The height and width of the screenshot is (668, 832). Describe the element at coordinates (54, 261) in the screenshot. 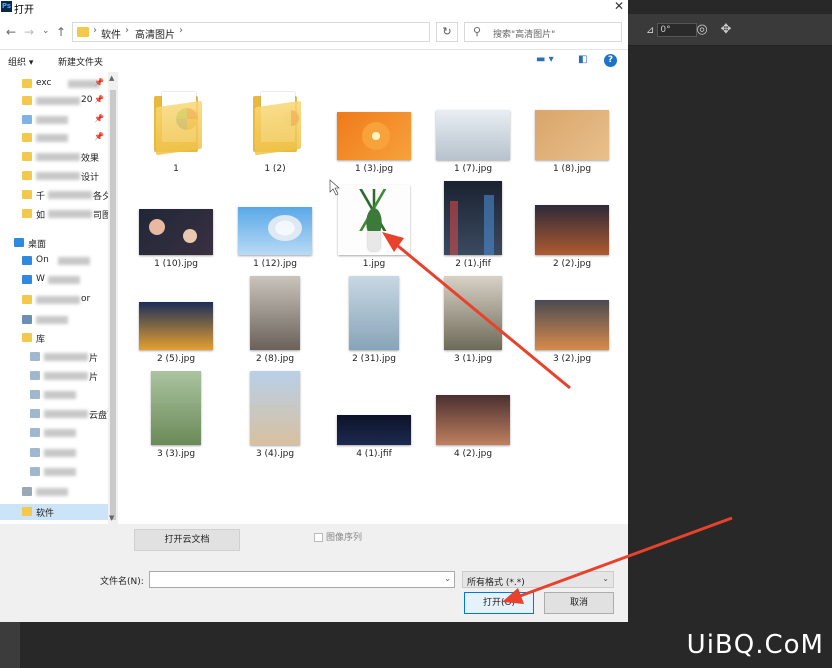

I see `sidebar-item: On` at that location.